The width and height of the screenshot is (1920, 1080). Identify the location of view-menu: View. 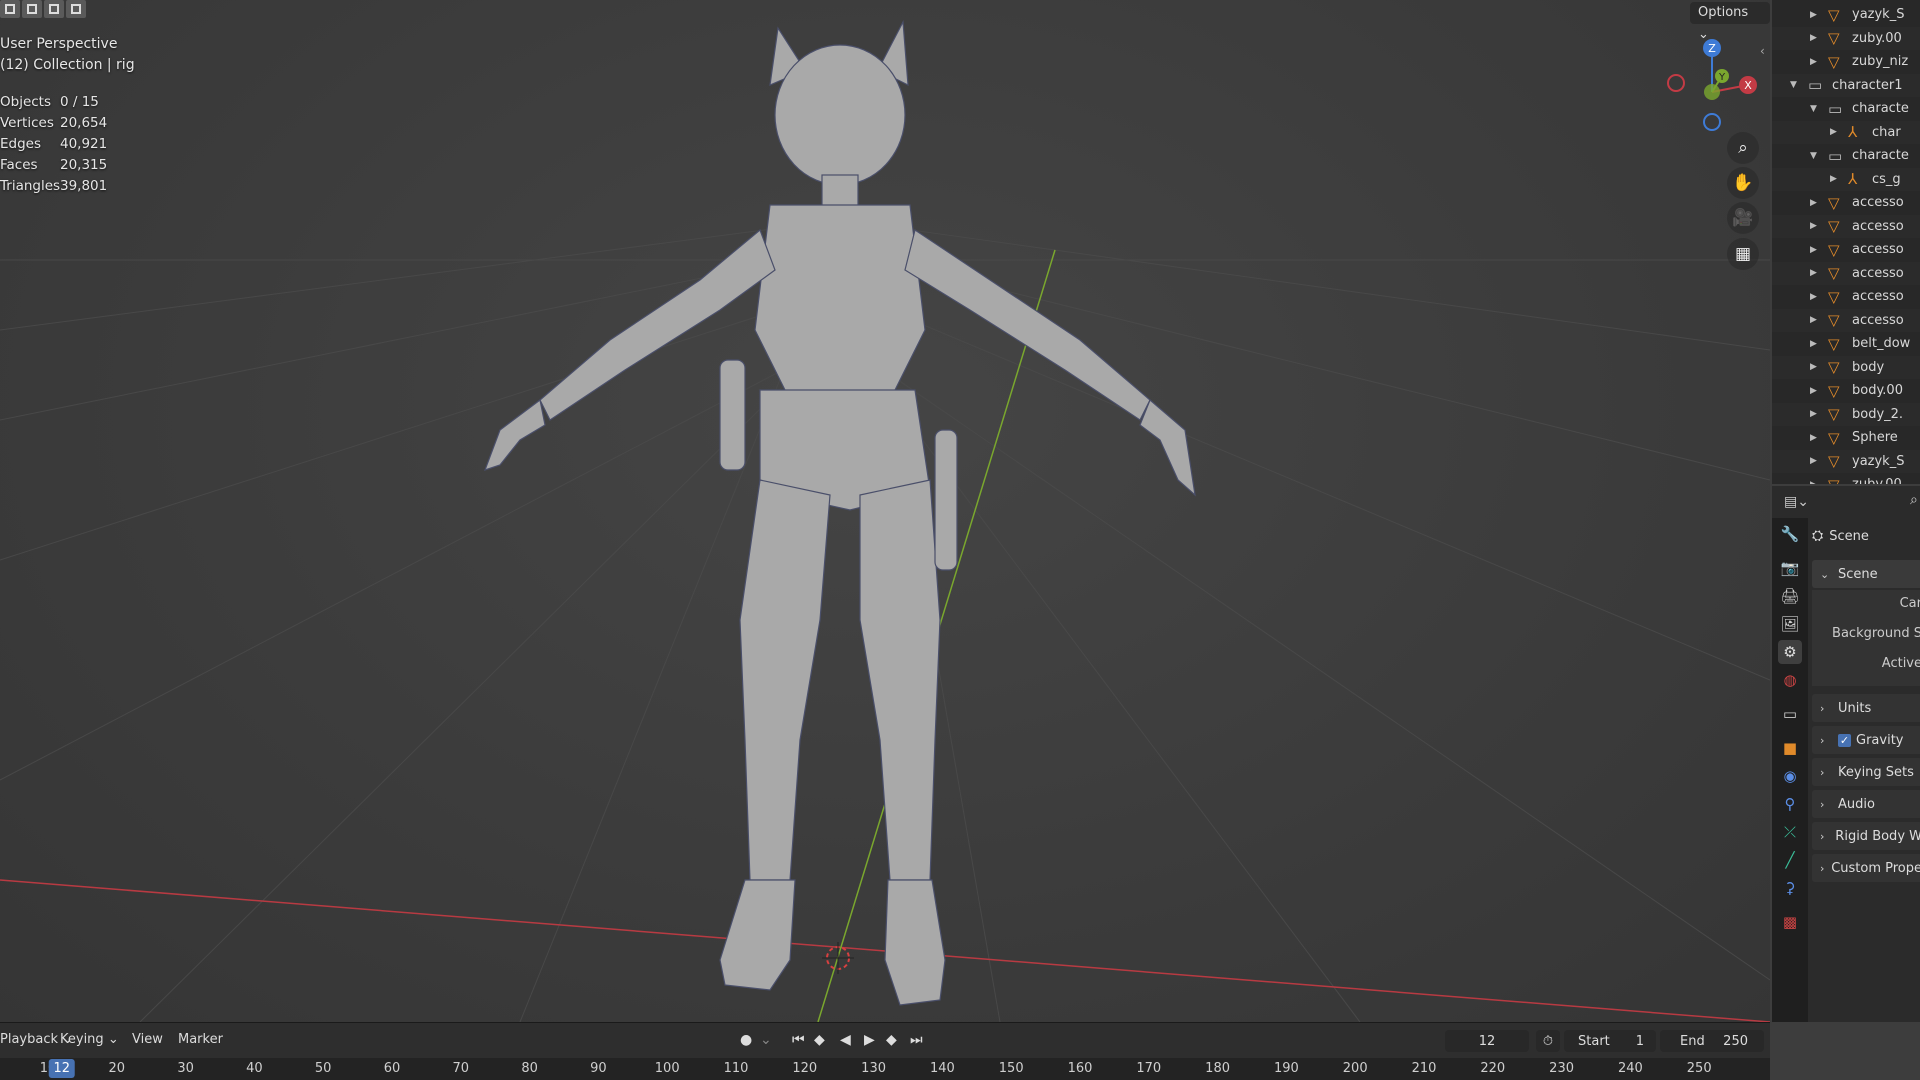
(147, 1039).